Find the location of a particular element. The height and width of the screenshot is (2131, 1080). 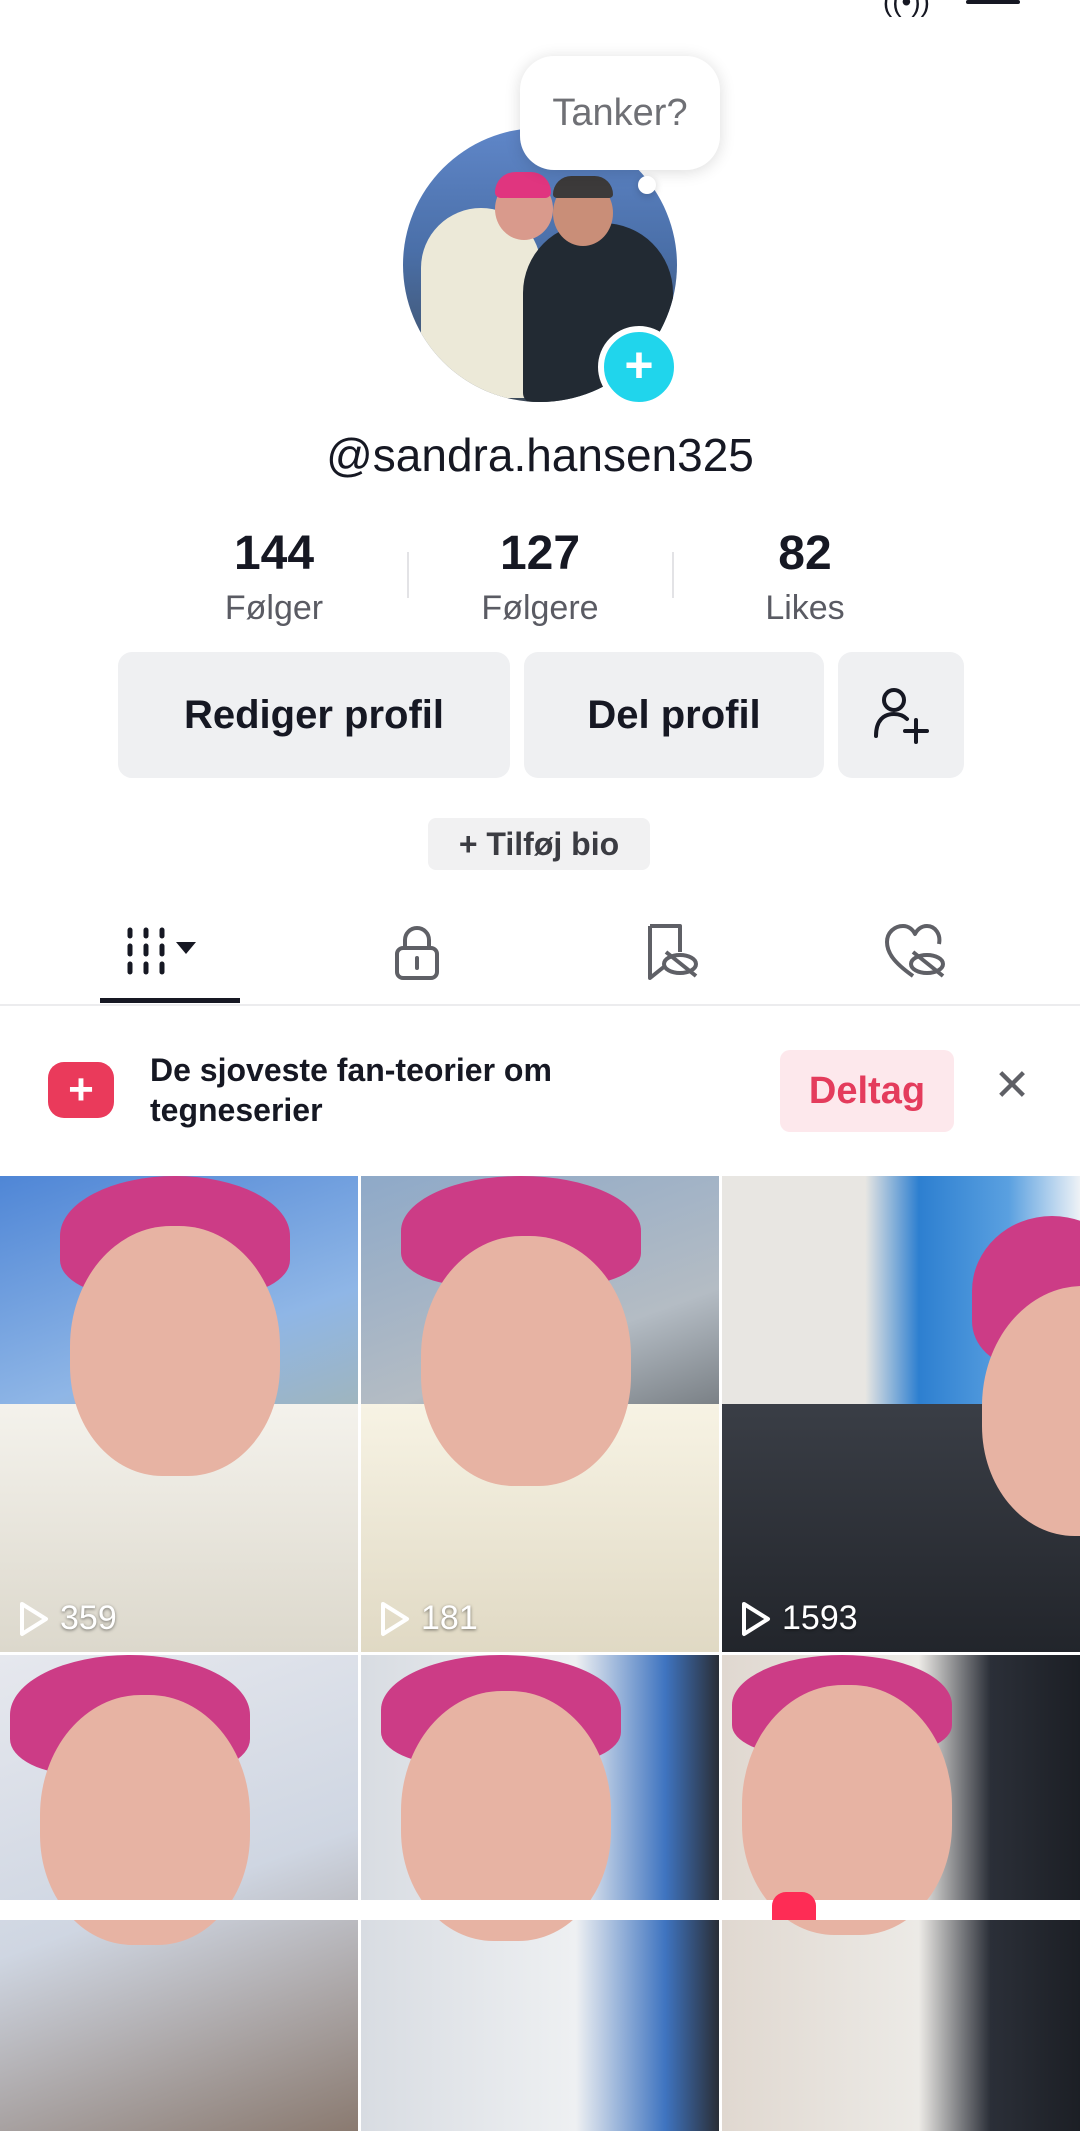

profile-tabs is located at coordinates (540, 953).